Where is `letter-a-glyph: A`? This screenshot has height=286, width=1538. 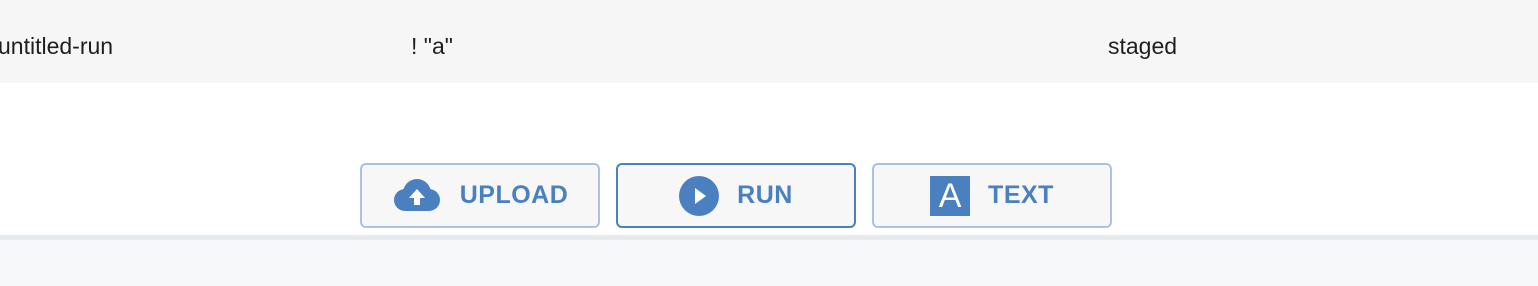
letter-a-glyph: A is located at coordinates (950, 195).